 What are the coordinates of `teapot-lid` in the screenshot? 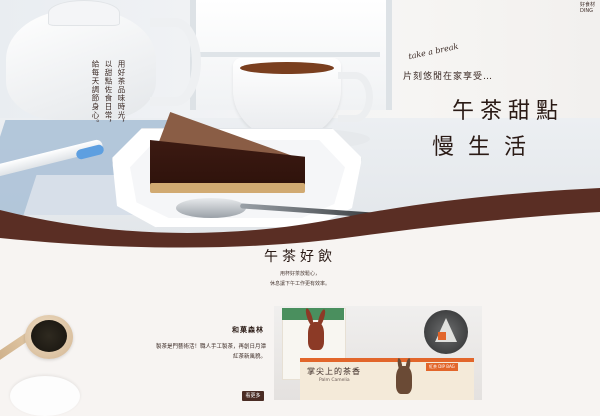 It's located at (84, 13).